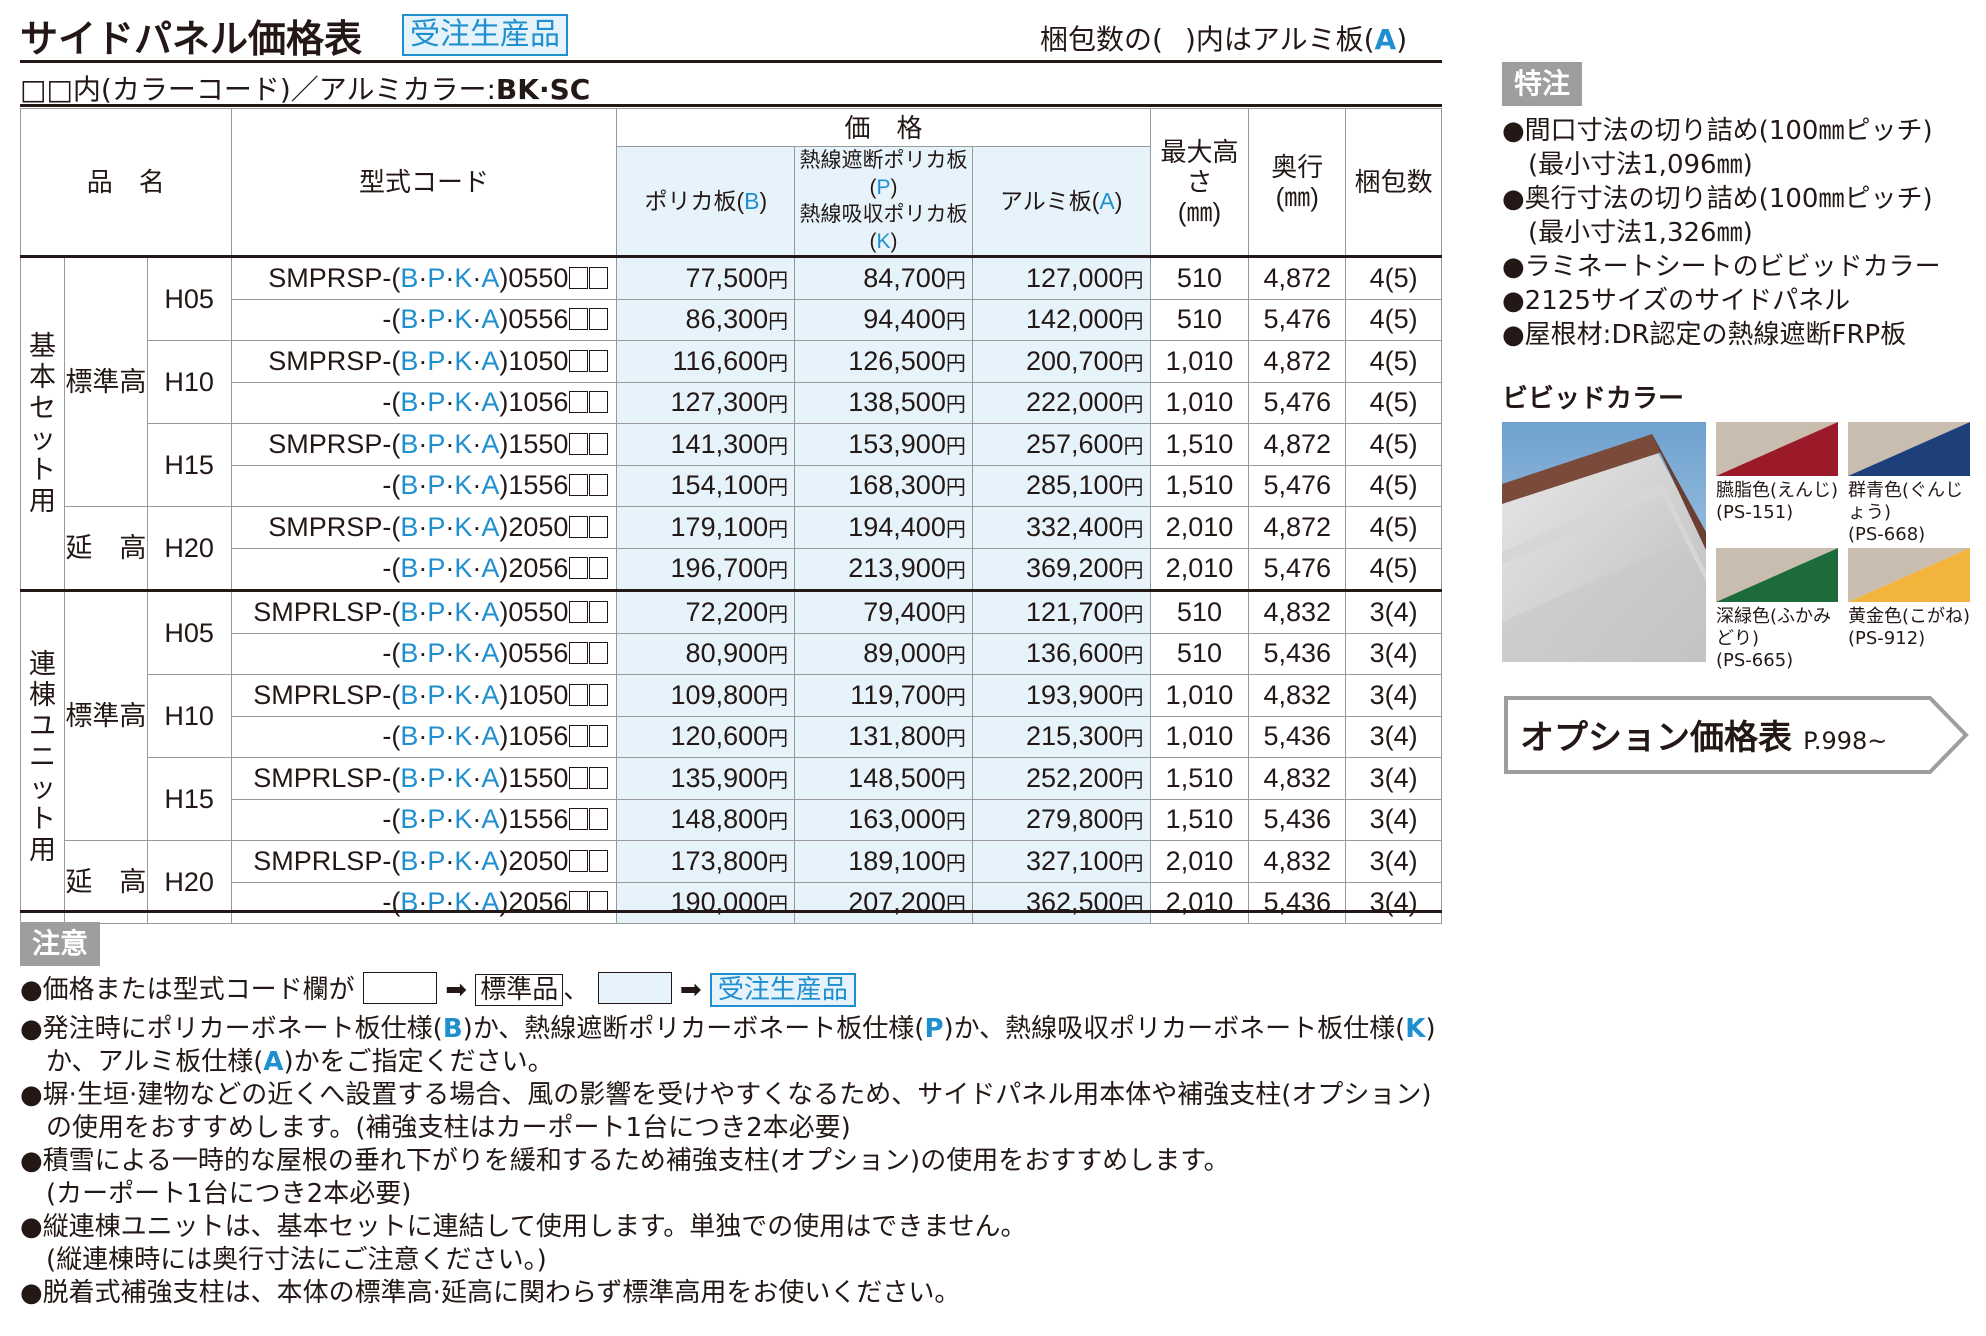  I want to click on price-heat-pk: 194,400円, so click(883, 527).